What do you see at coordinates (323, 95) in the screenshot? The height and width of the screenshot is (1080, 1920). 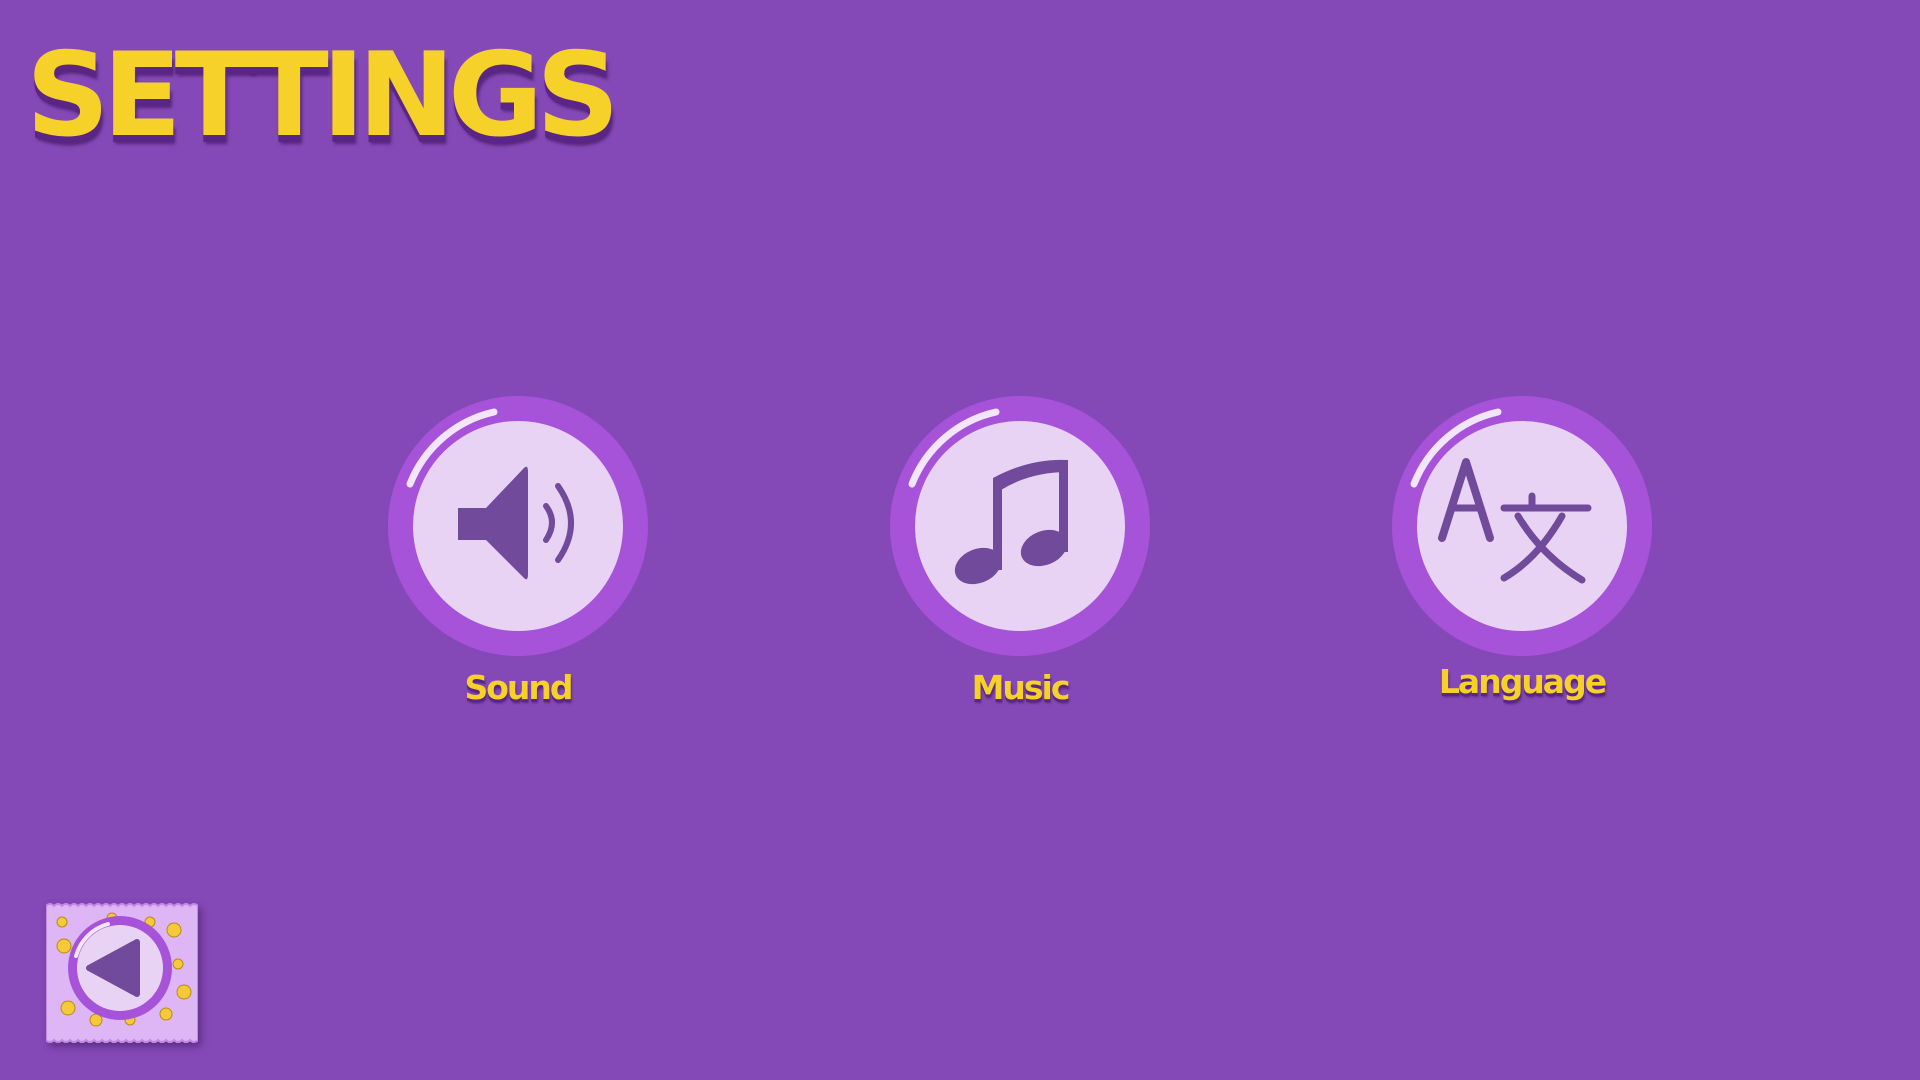 I see `page-title: SETTINGS` at bounding box center [323, 95].